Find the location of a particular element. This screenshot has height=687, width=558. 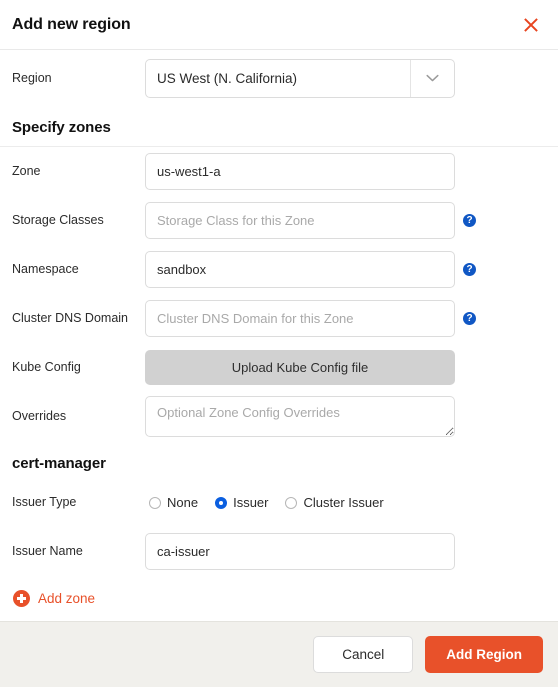

close-button is located at coordinates (531, 25).